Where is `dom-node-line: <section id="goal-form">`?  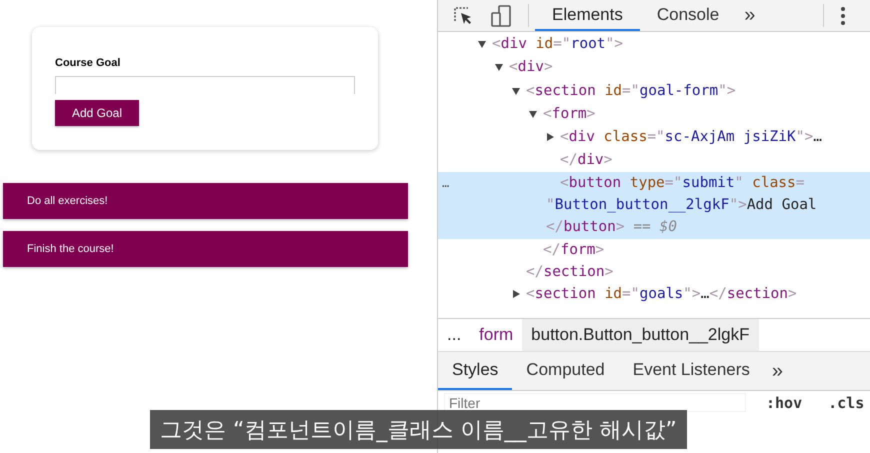
dom-node-line: <section id="goal-form"> is located at coordinates (654, 91).